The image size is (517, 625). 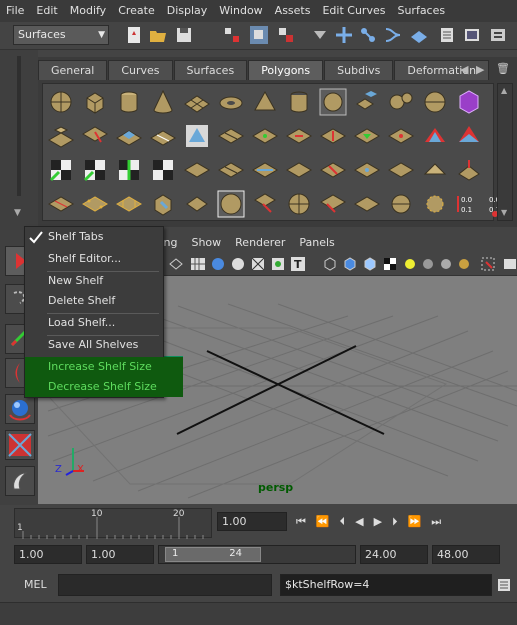 I want to click on snap-point-icon, so click(x=393, y=35).